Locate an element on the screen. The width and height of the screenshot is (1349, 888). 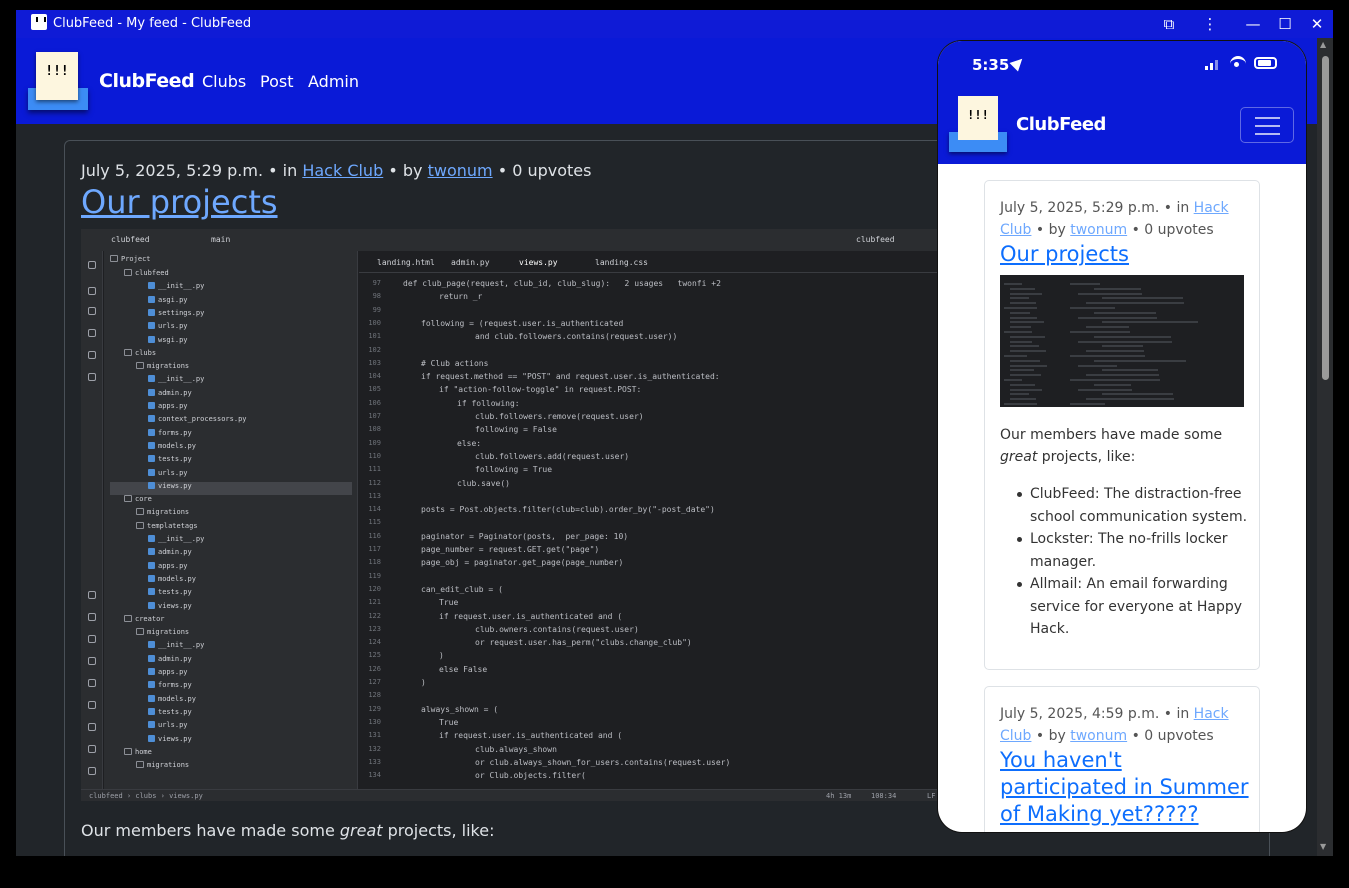
ide-tree-item: models.py is located at coordinates (172, 581).